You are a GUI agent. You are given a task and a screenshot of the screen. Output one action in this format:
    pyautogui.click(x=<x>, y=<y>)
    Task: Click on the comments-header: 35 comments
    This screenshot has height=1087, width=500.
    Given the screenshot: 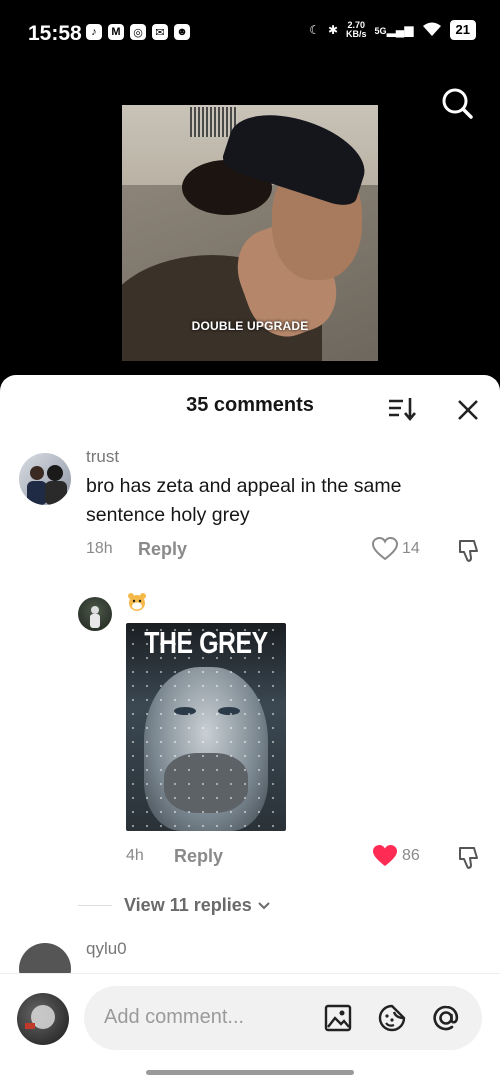 What is the action you would take?
    pyautogui.click(x=250, y=405)
    